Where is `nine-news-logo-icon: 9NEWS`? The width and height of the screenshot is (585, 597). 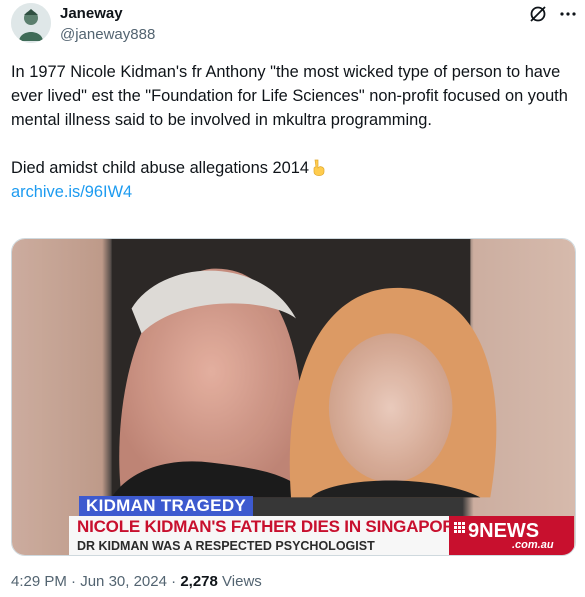 nine-news-logo-icon: 9NEWS is located at coordinates (496, 530).